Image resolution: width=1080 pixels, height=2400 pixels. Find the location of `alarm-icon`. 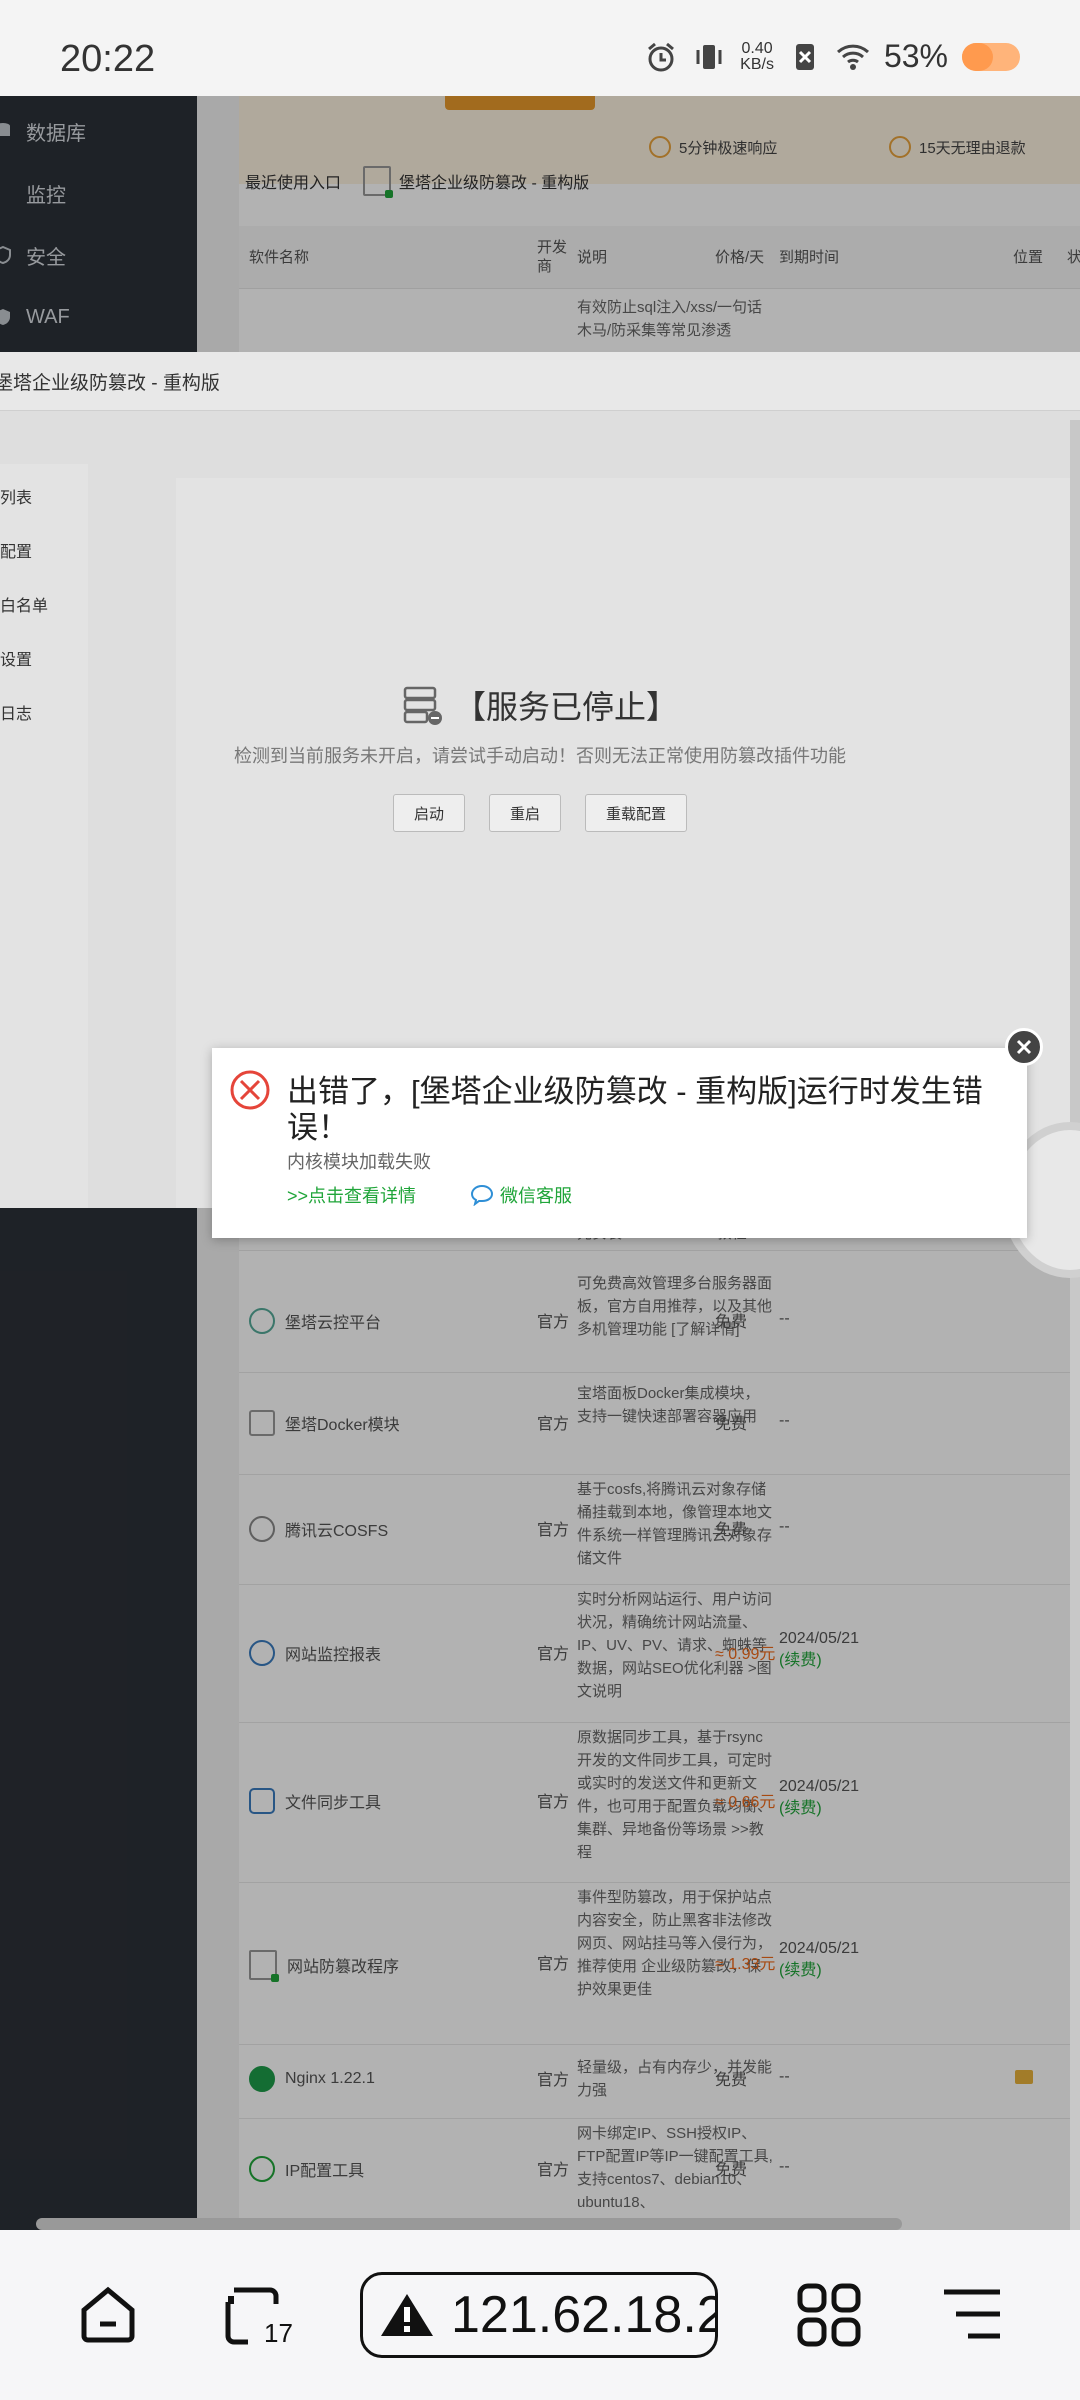

alarm-icon is located at coordinates (661, 56).